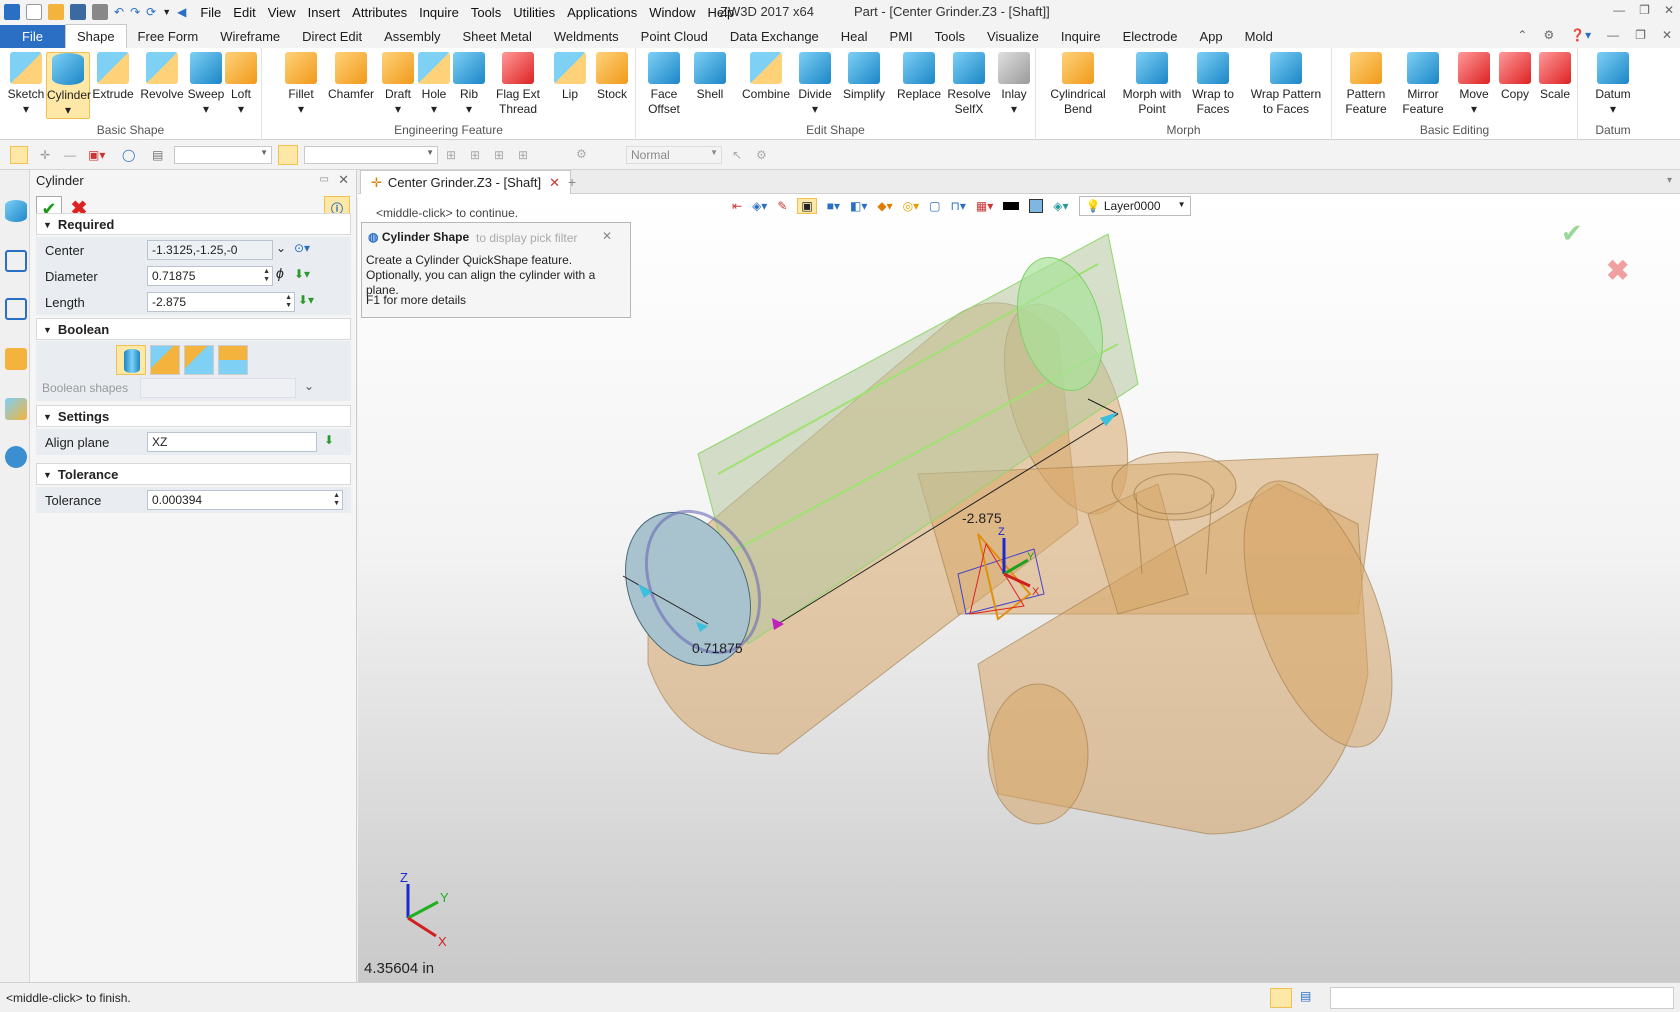  What do you see at coordinates (162, 77) in the screenshot?
I see `revolve-button: Revolve` at bounding box center [162, 77].